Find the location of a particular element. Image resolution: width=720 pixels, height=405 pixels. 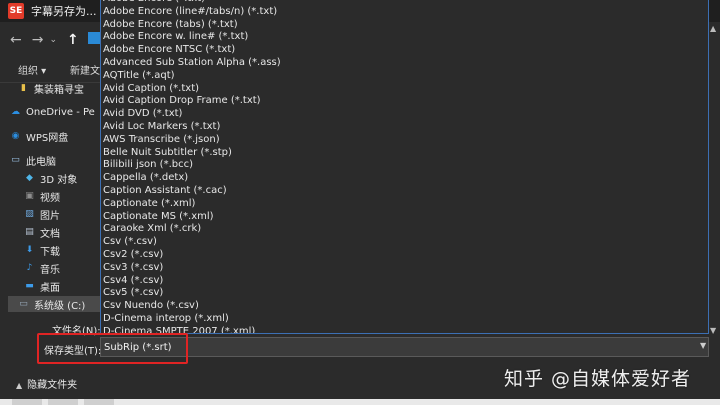

sidebar-item: ☁ OneDrive - Pe is located at coordinates (55, 112).